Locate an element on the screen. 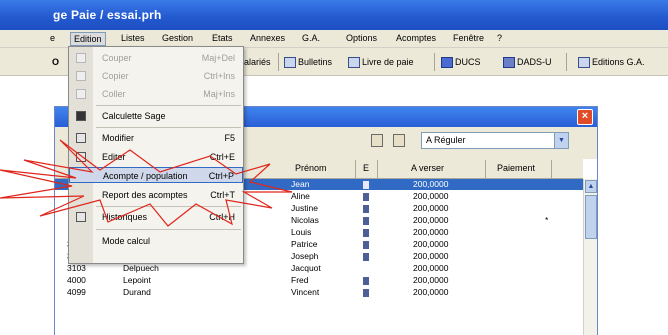 The height and width of the screenshot is (335, 668). bulletins-icon is located at coordinates (290, 63).